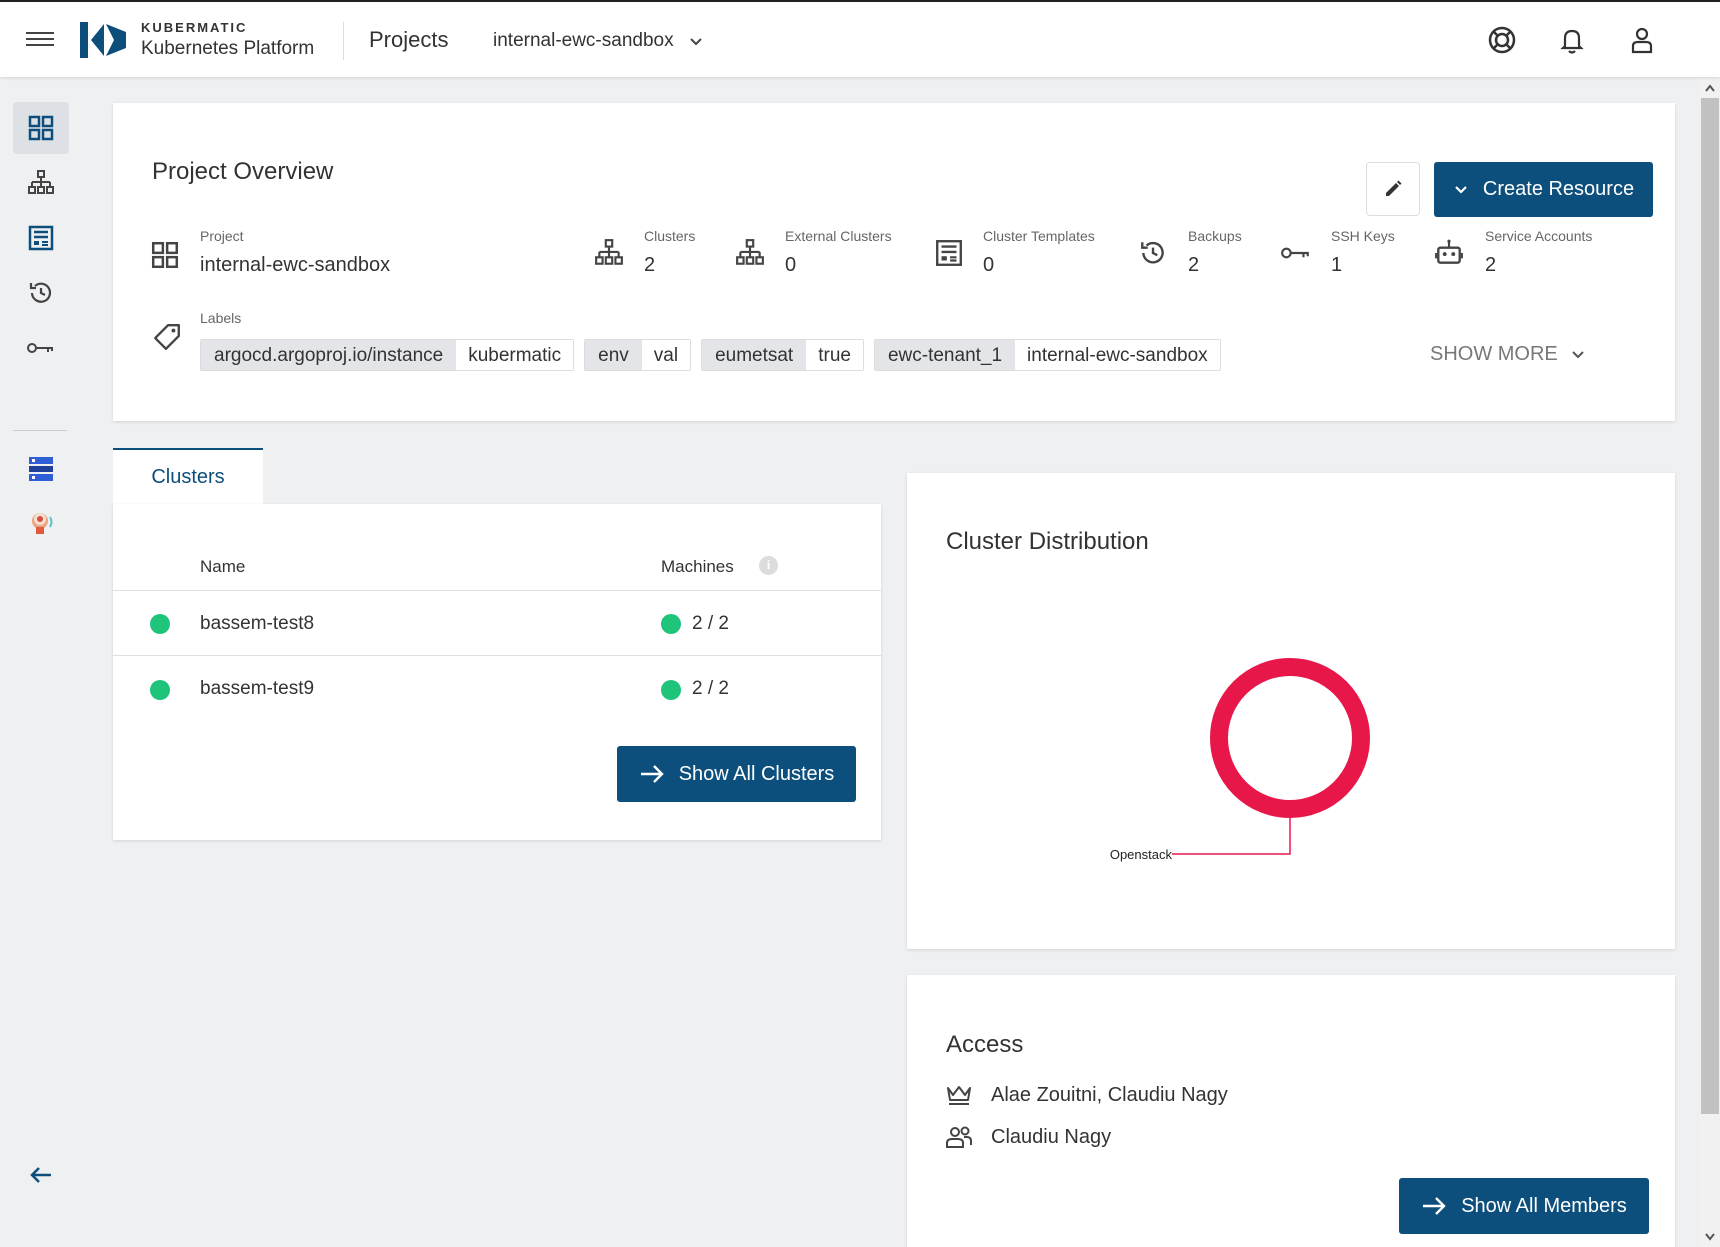  I want to click on cluster-distribution-chart: Openstack, so click(1240, 760).